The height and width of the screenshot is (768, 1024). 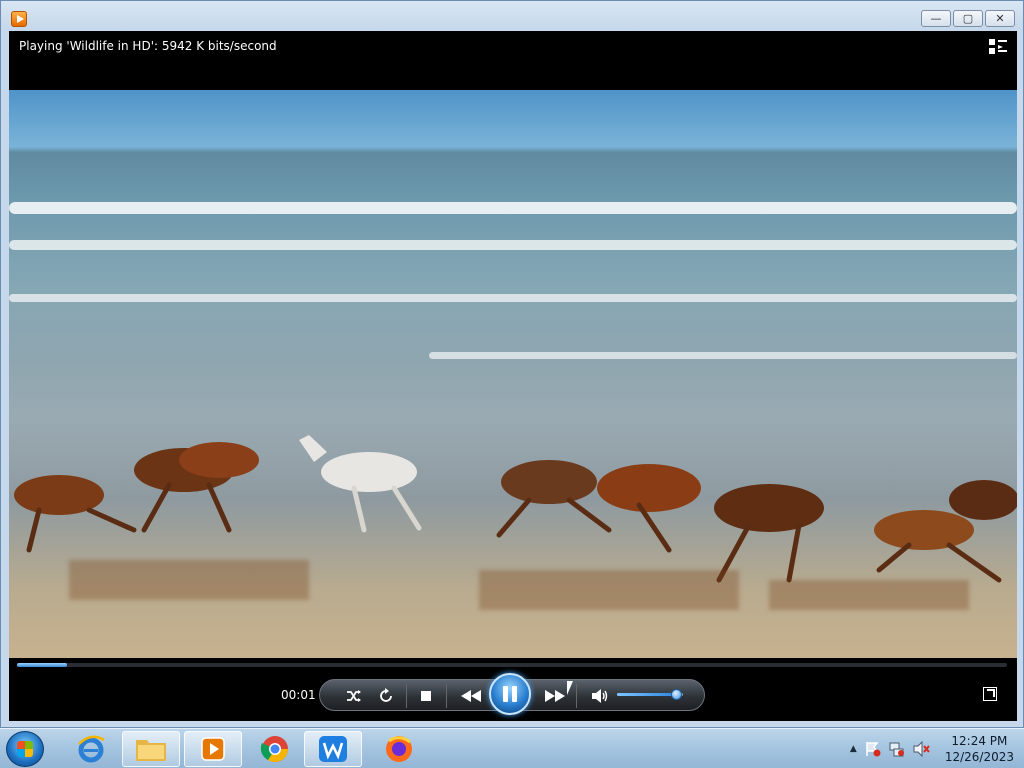 I want to click on window-controls: — ▢ ✕, so click(x=968, y=18).